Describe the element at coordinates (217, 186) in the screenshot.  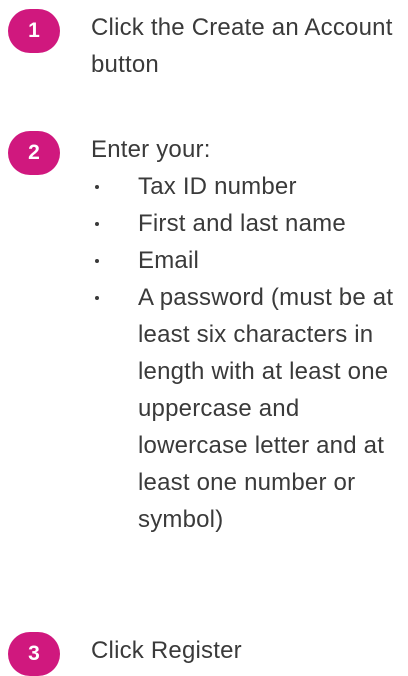
I see `bullet-text: Tax ID number` at that location.